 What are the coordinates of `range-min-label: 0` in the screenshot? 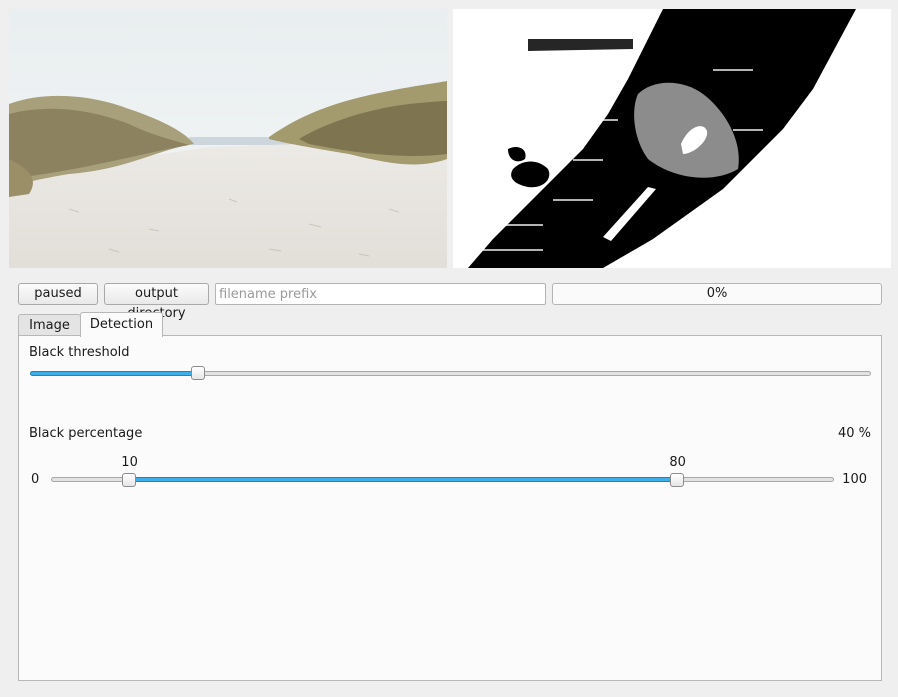 It's located at (35, 479).